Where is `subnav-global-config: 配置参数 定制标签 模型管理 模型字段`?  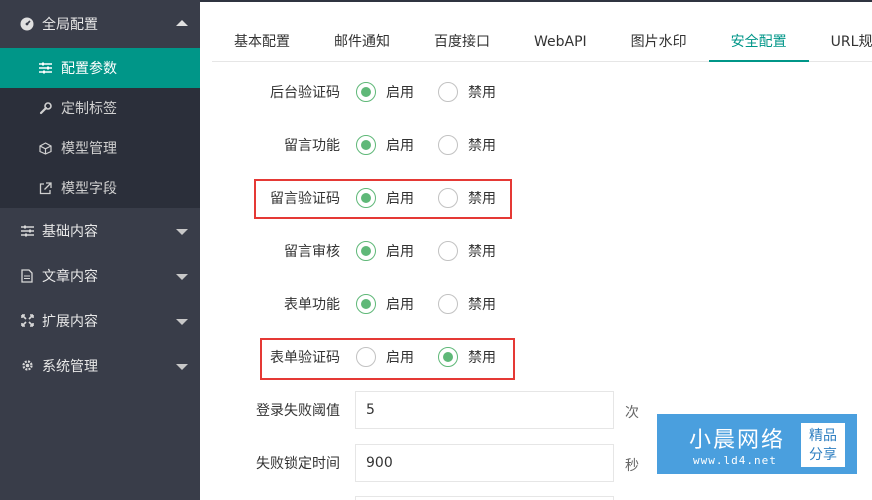 subnav-global-config: 配置参数 定制标签 模型管理 模型字段 is located at coordinates (100, 128).